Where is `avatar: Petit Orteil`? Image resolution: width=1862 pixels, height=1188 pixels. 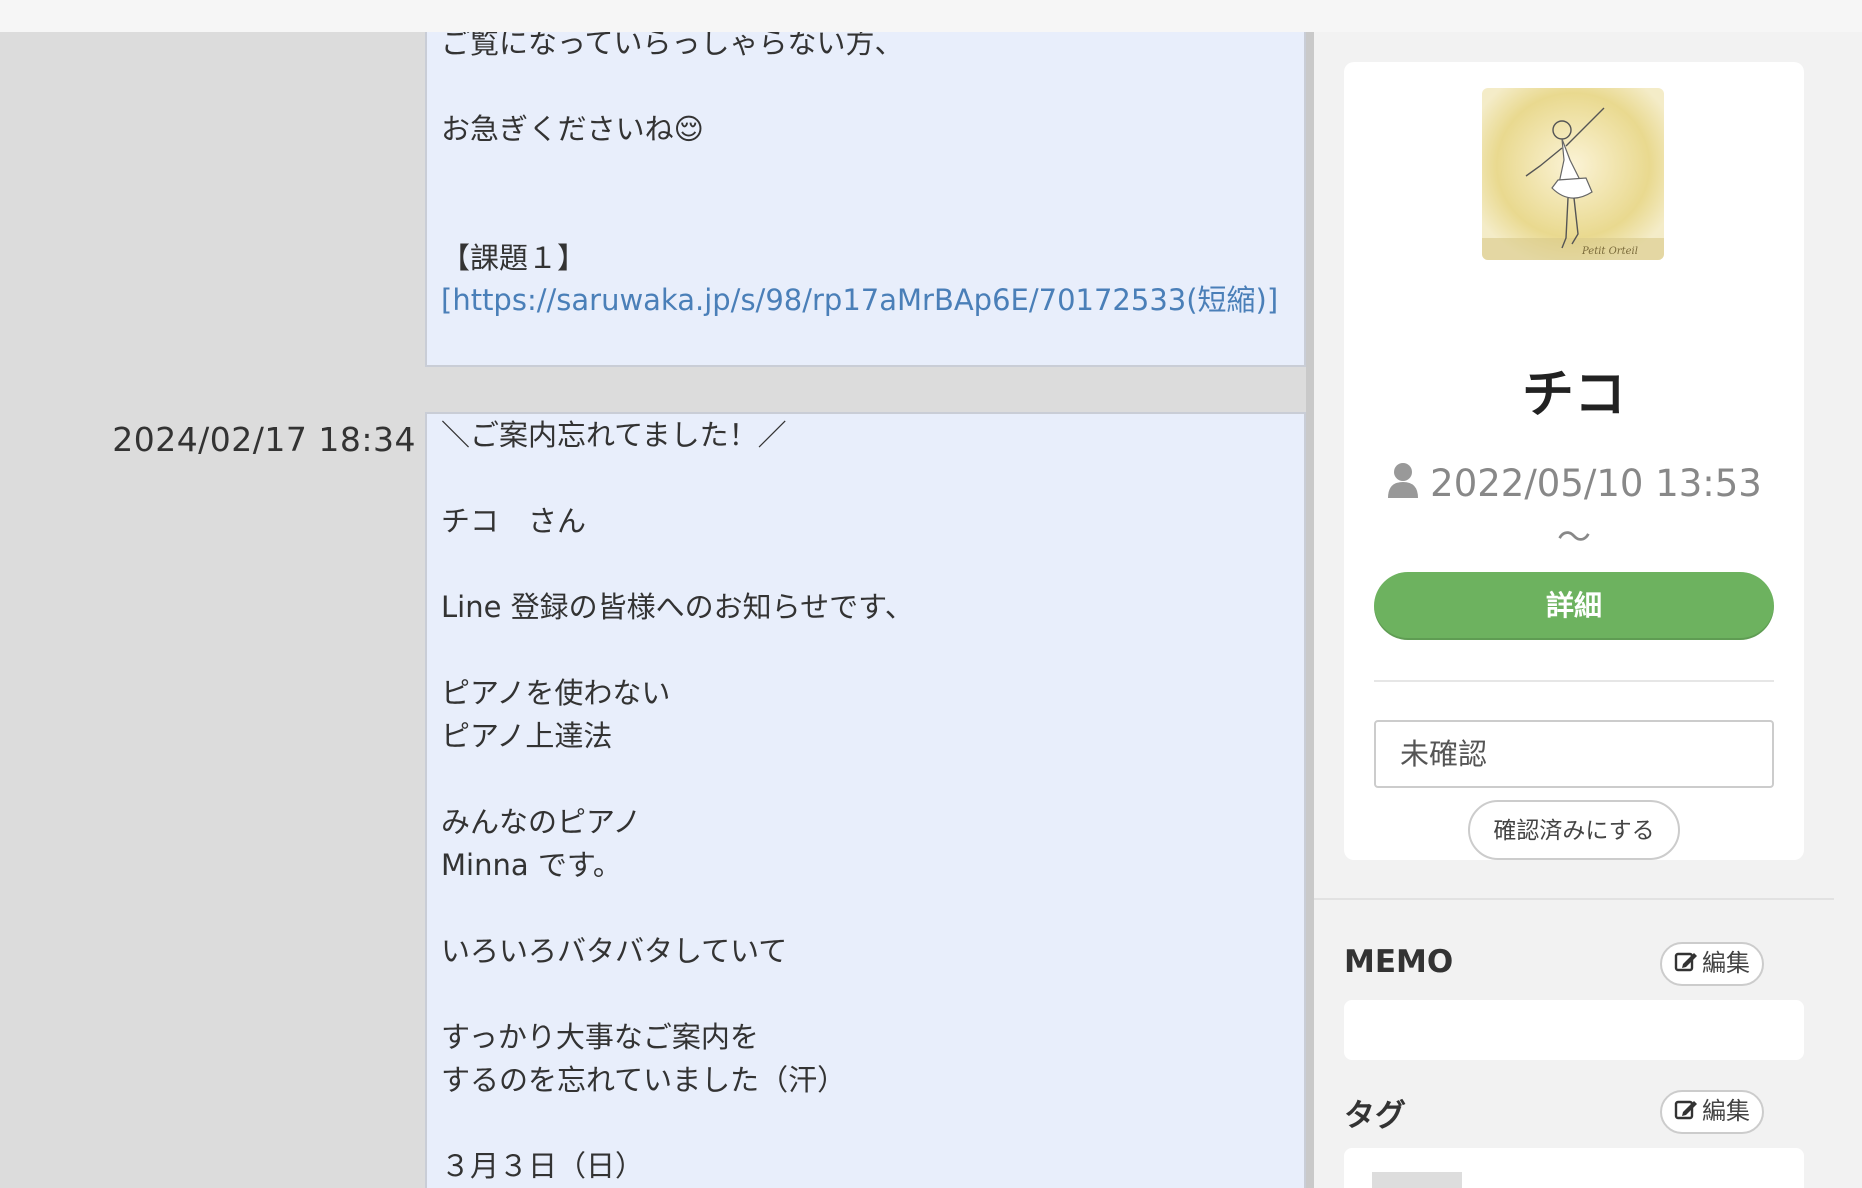
avatar: Petit Orteil is located at coordinates (1573, 174).